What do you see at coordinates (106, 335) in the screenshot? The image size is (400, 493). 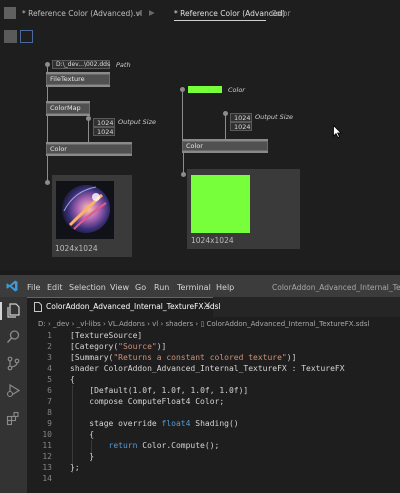 I see `token: [TextureSource]` at bounding box center [106, 335].